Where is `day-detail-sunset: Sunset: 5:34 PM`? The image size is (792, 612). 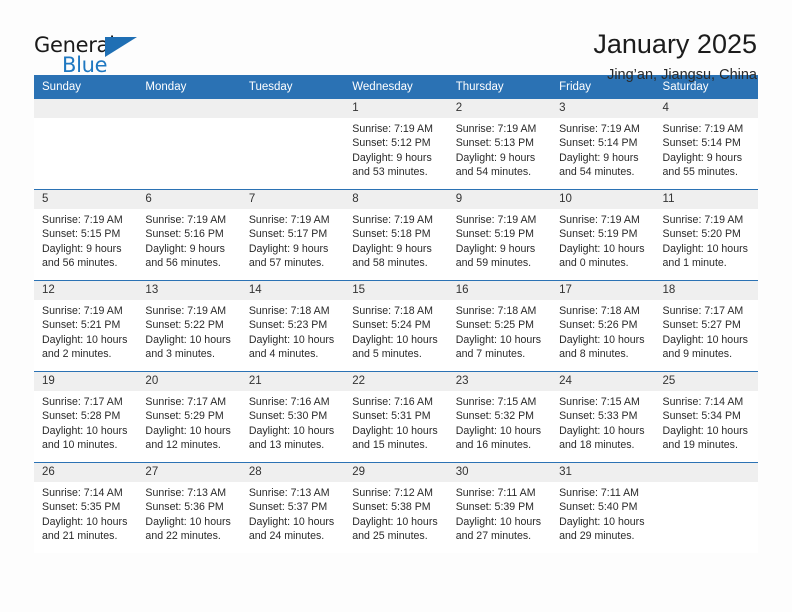 day-detail-sunset: Sunset: 5:34 PM is located at coordinates (701, 416).